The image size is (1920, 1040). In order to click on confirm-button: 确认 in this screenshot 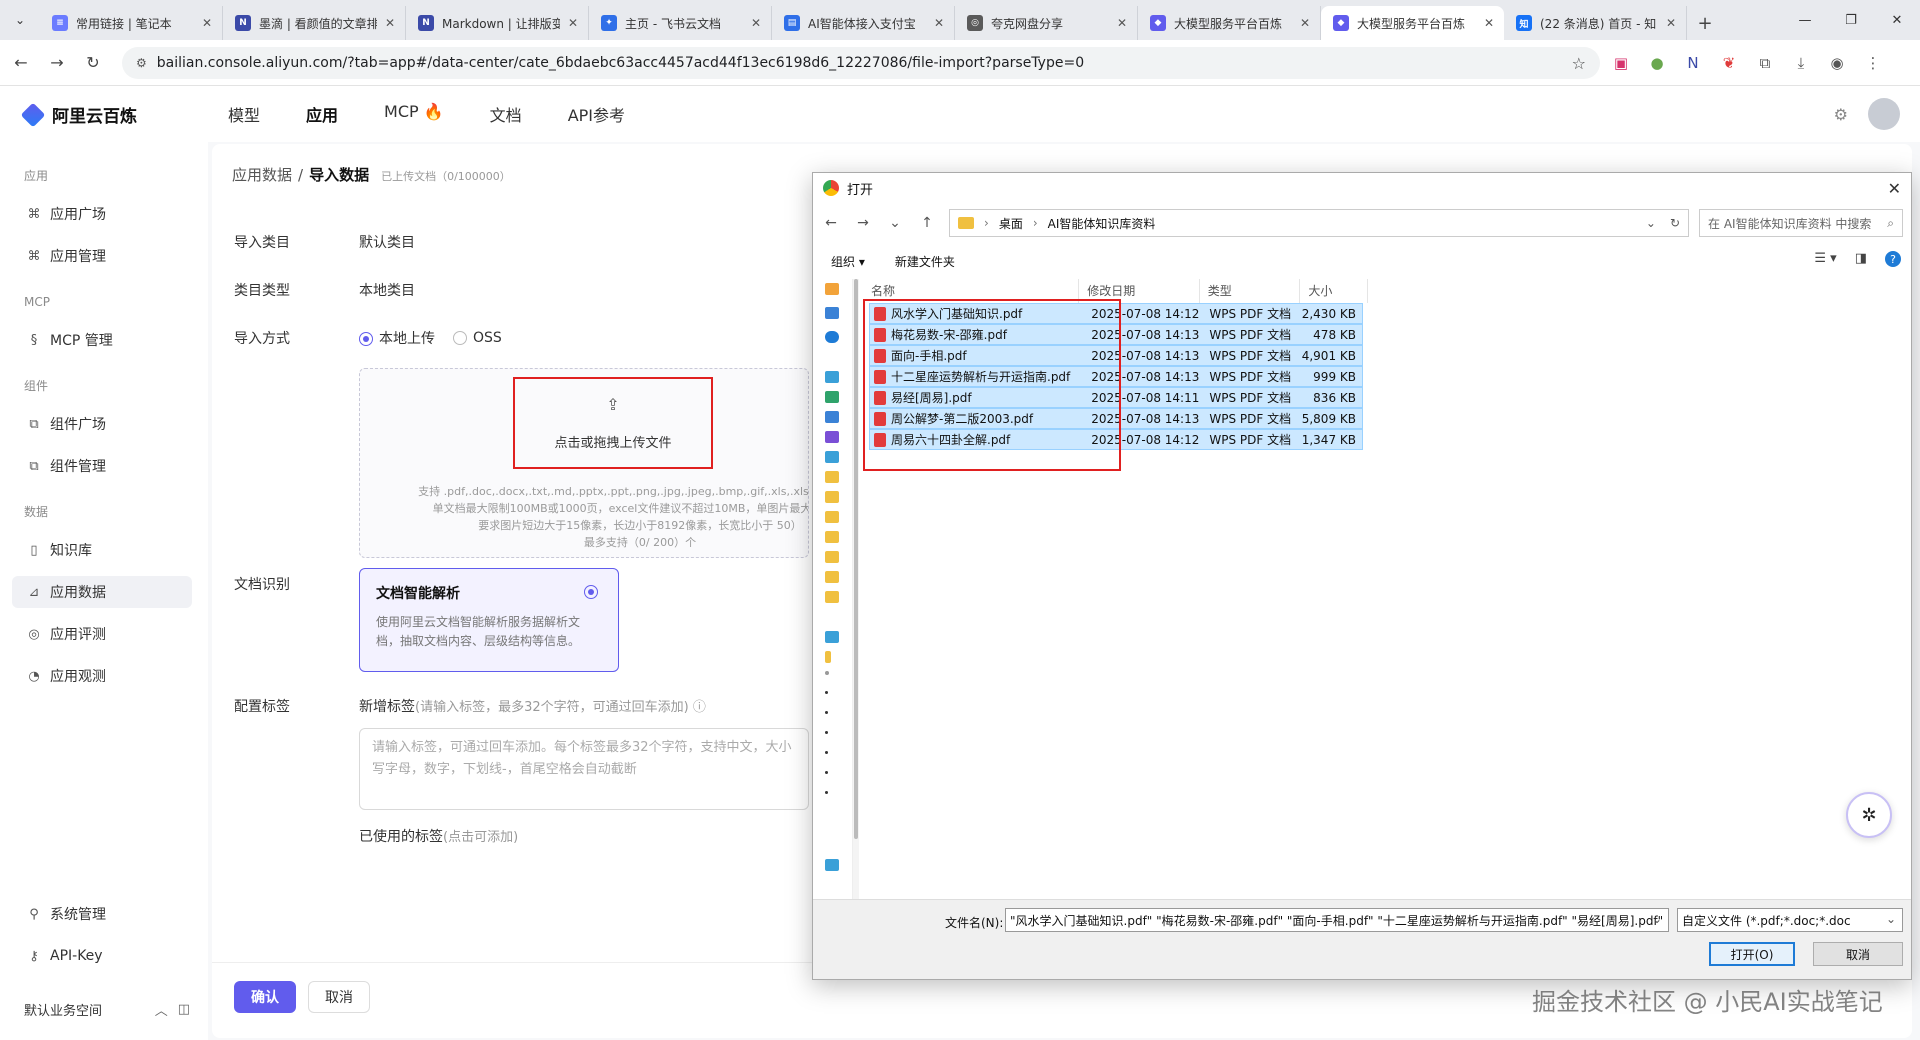, I will do `click(265, 997)`.